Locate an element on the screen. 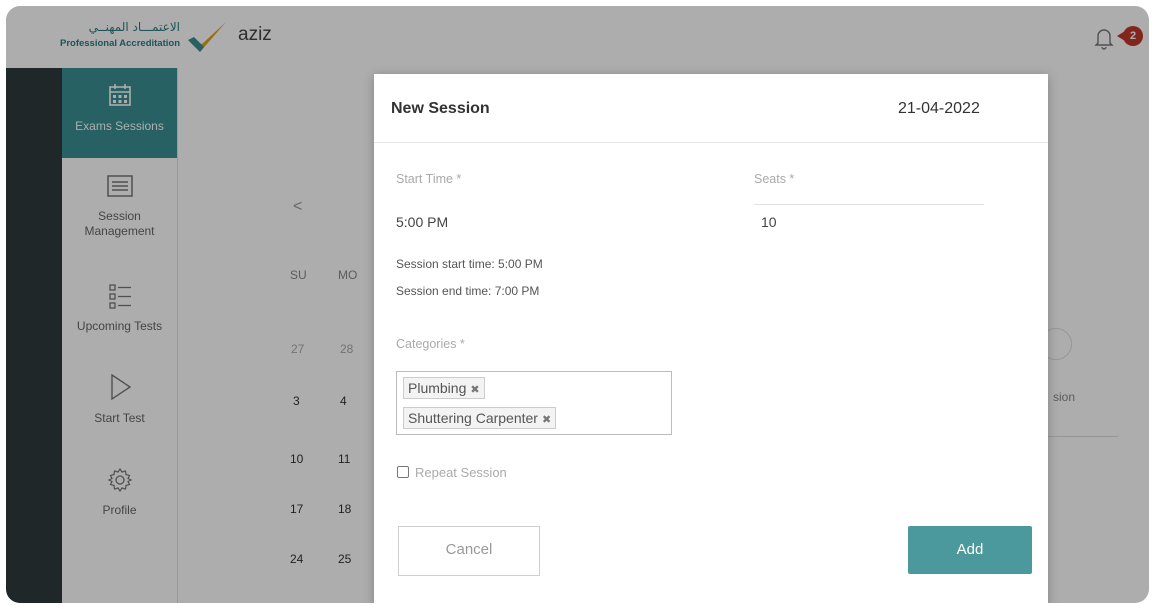  repeat-session-label: Repeat Session is located at coordinates (461, 472).